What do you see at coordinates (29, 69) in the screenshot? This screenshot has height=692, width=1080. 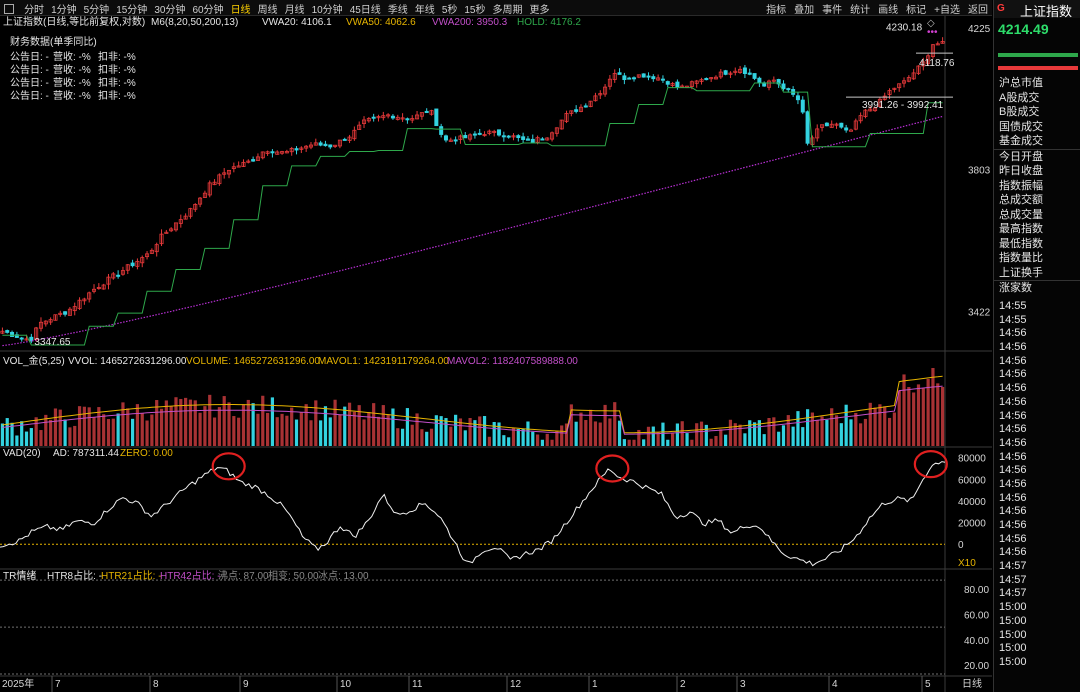 I see `finance-date: 公告日: -` at bounding box center [29, 69].